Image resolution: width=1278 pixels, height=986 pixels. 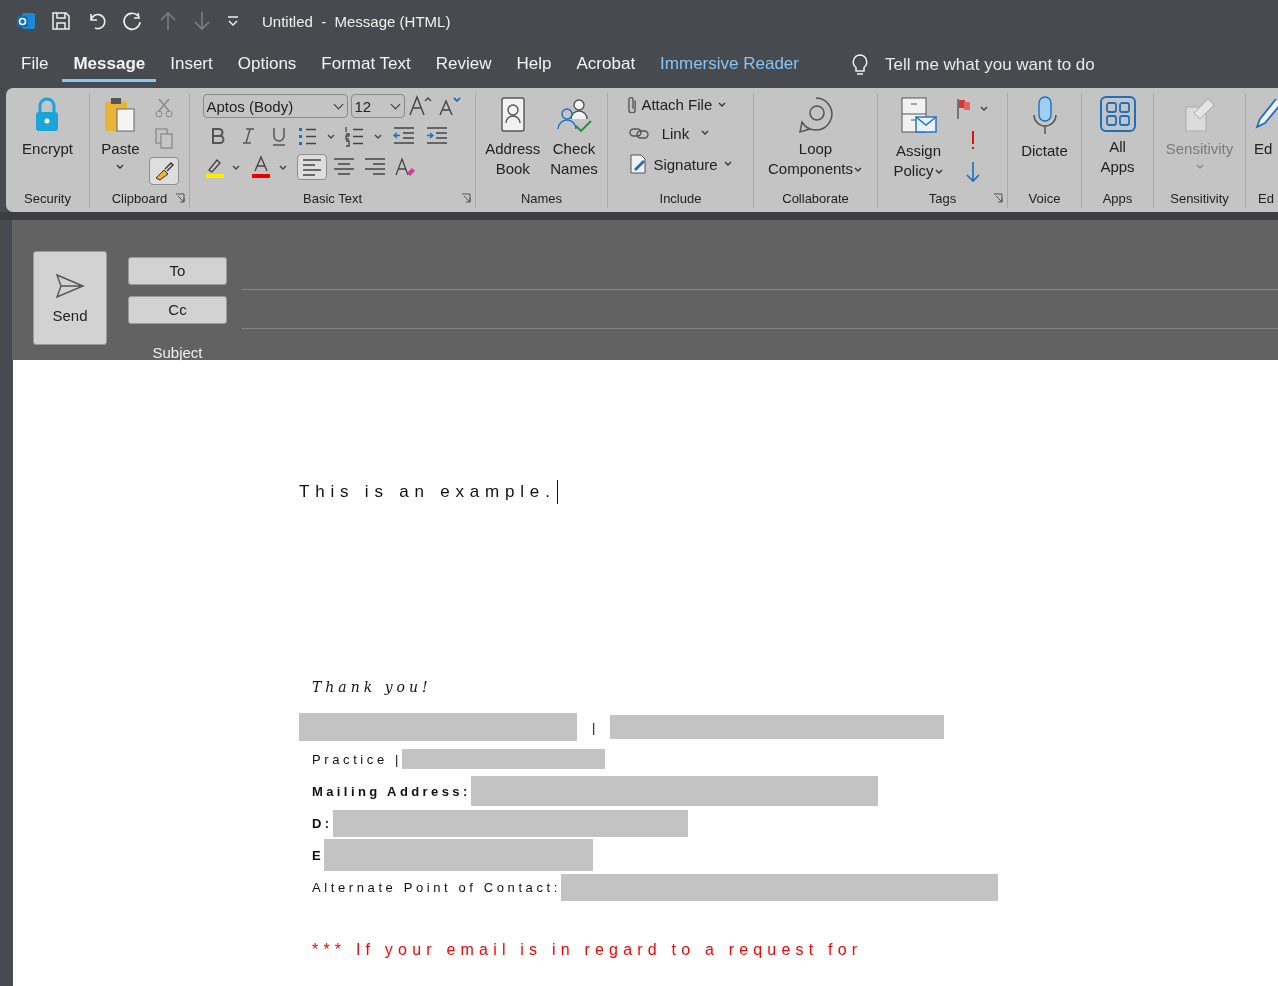 What do you see at coordinates (632, 104) in the screenshot?
I see `paperclip-icon` at bounding box center [632, 104].